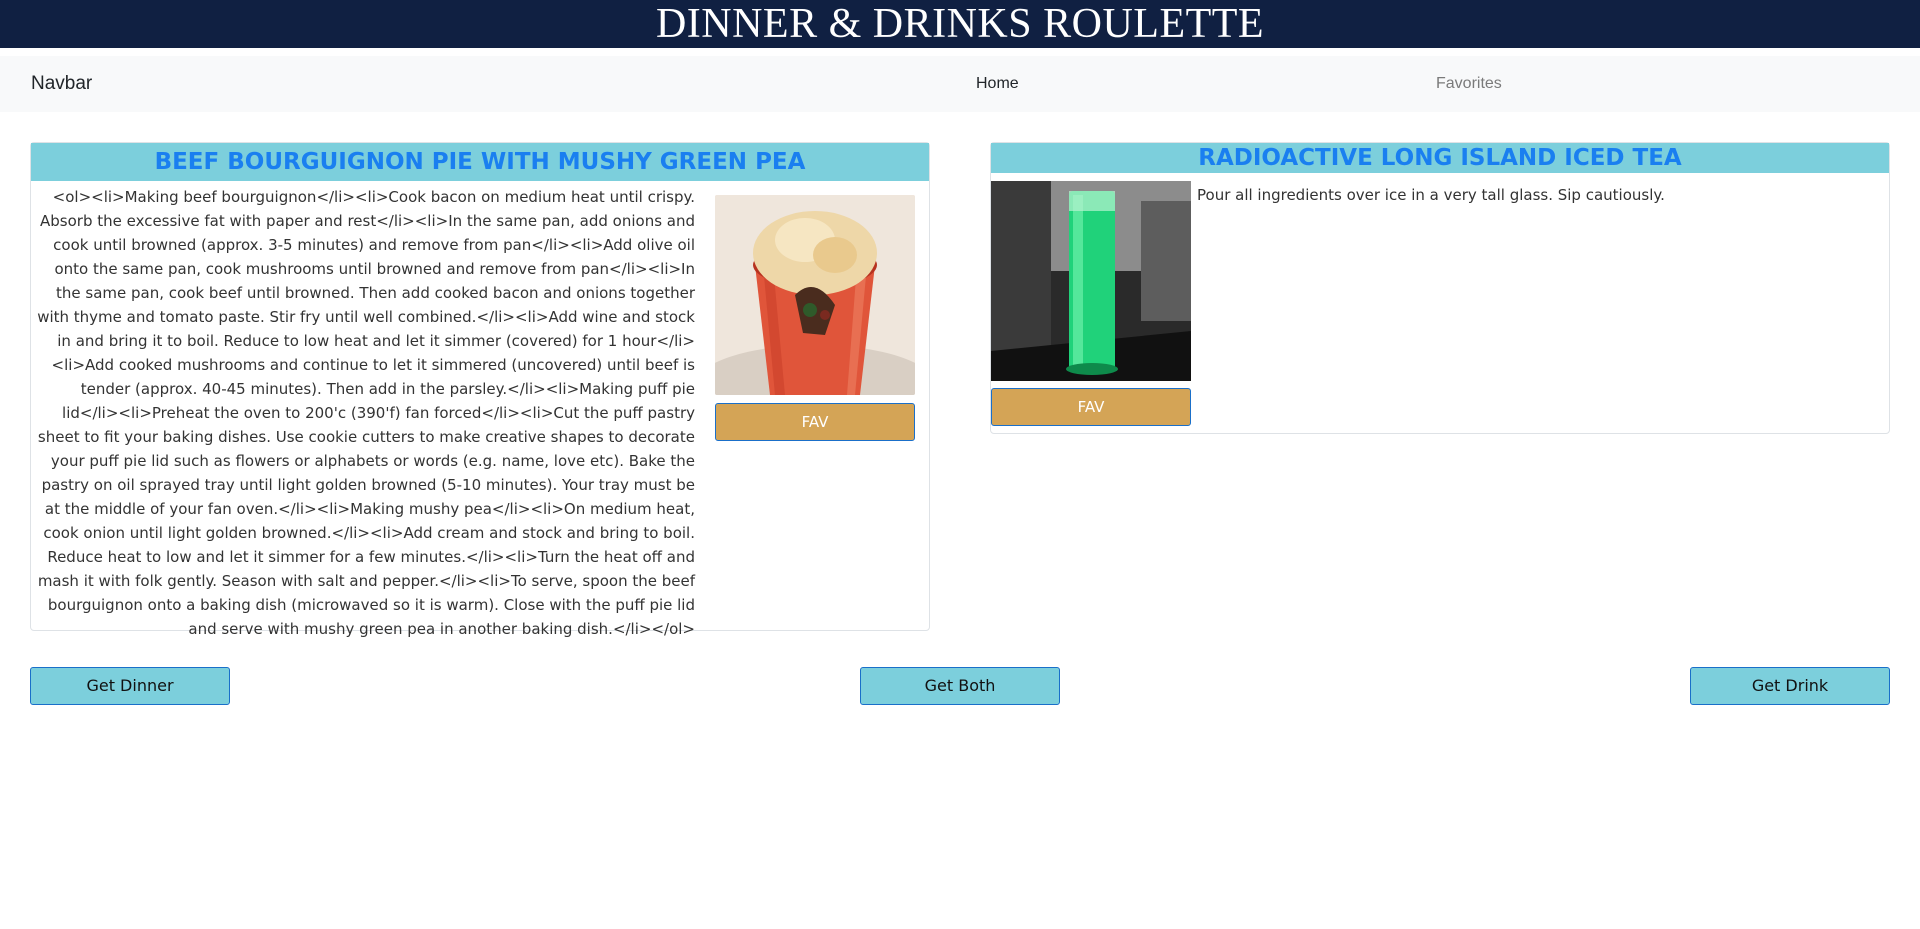  What do you see at coordinates (1091, 407) in the screenshot?
I see `drink-fav-button: FAV` at bounding box center [1091, 407].